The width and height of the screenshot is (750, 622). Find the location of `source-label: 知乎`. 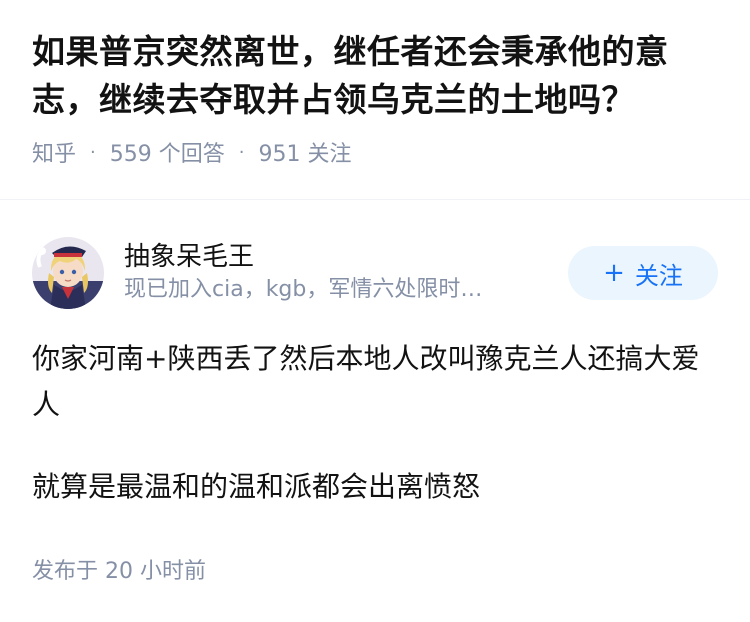

source-label: 知乎 is located at coordinates (54, 152).